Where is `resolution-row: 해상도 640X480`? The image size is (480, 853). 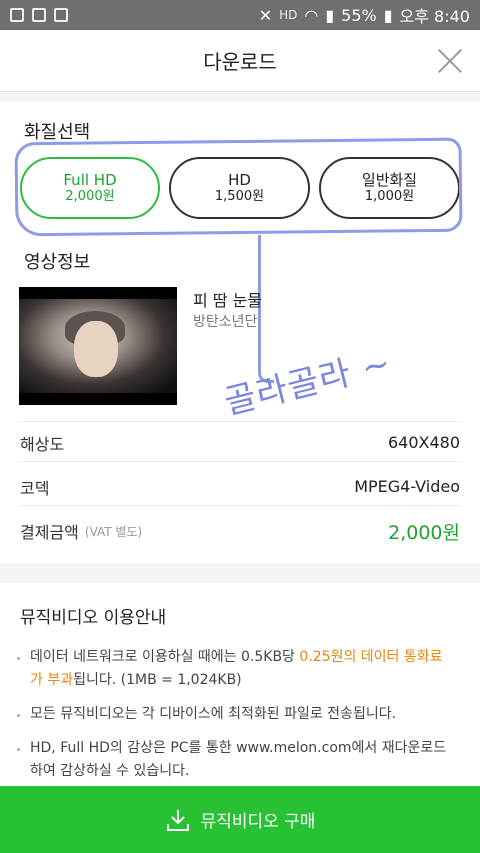
resolution-row: 해상도 640X480 is located at coordinates (240, 443).